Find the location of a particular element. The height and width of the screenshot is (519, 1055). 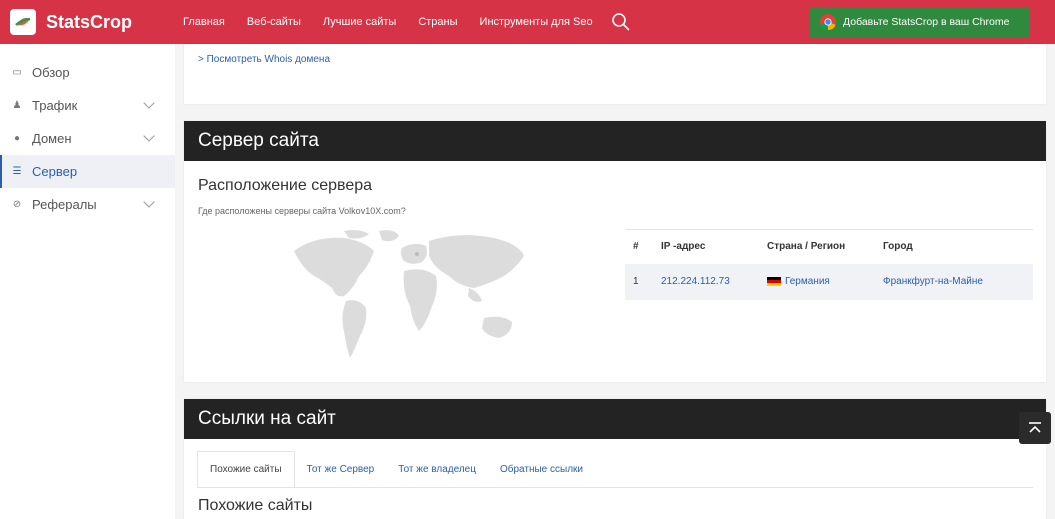

chrome-icon is located at coordinates (828, 22).